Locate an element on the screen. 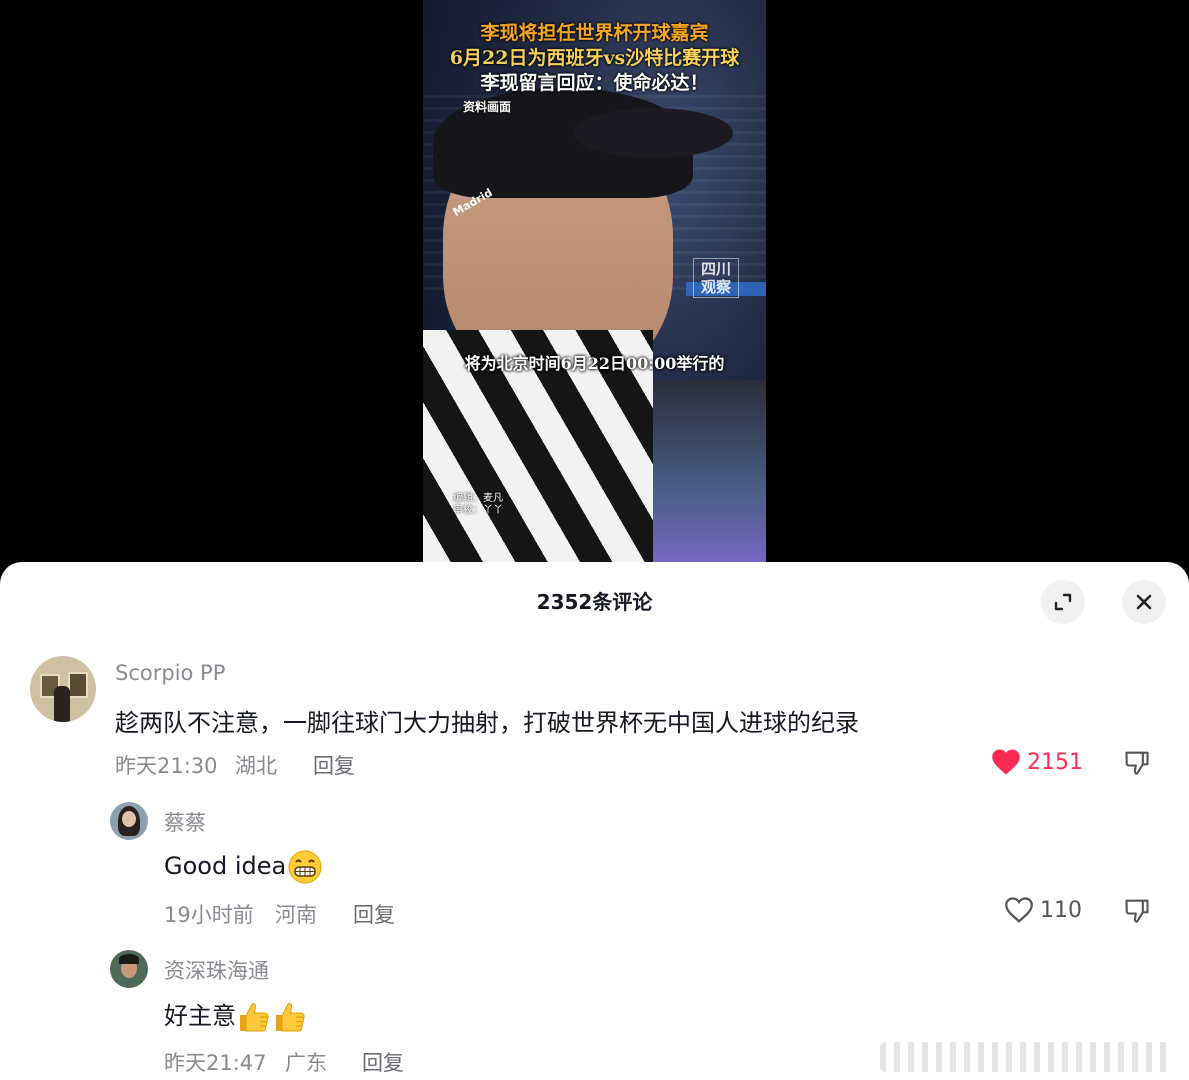 The width and height of the screenshot is (1189, 1080). avatar-hair is located at coordinates (129, 959).